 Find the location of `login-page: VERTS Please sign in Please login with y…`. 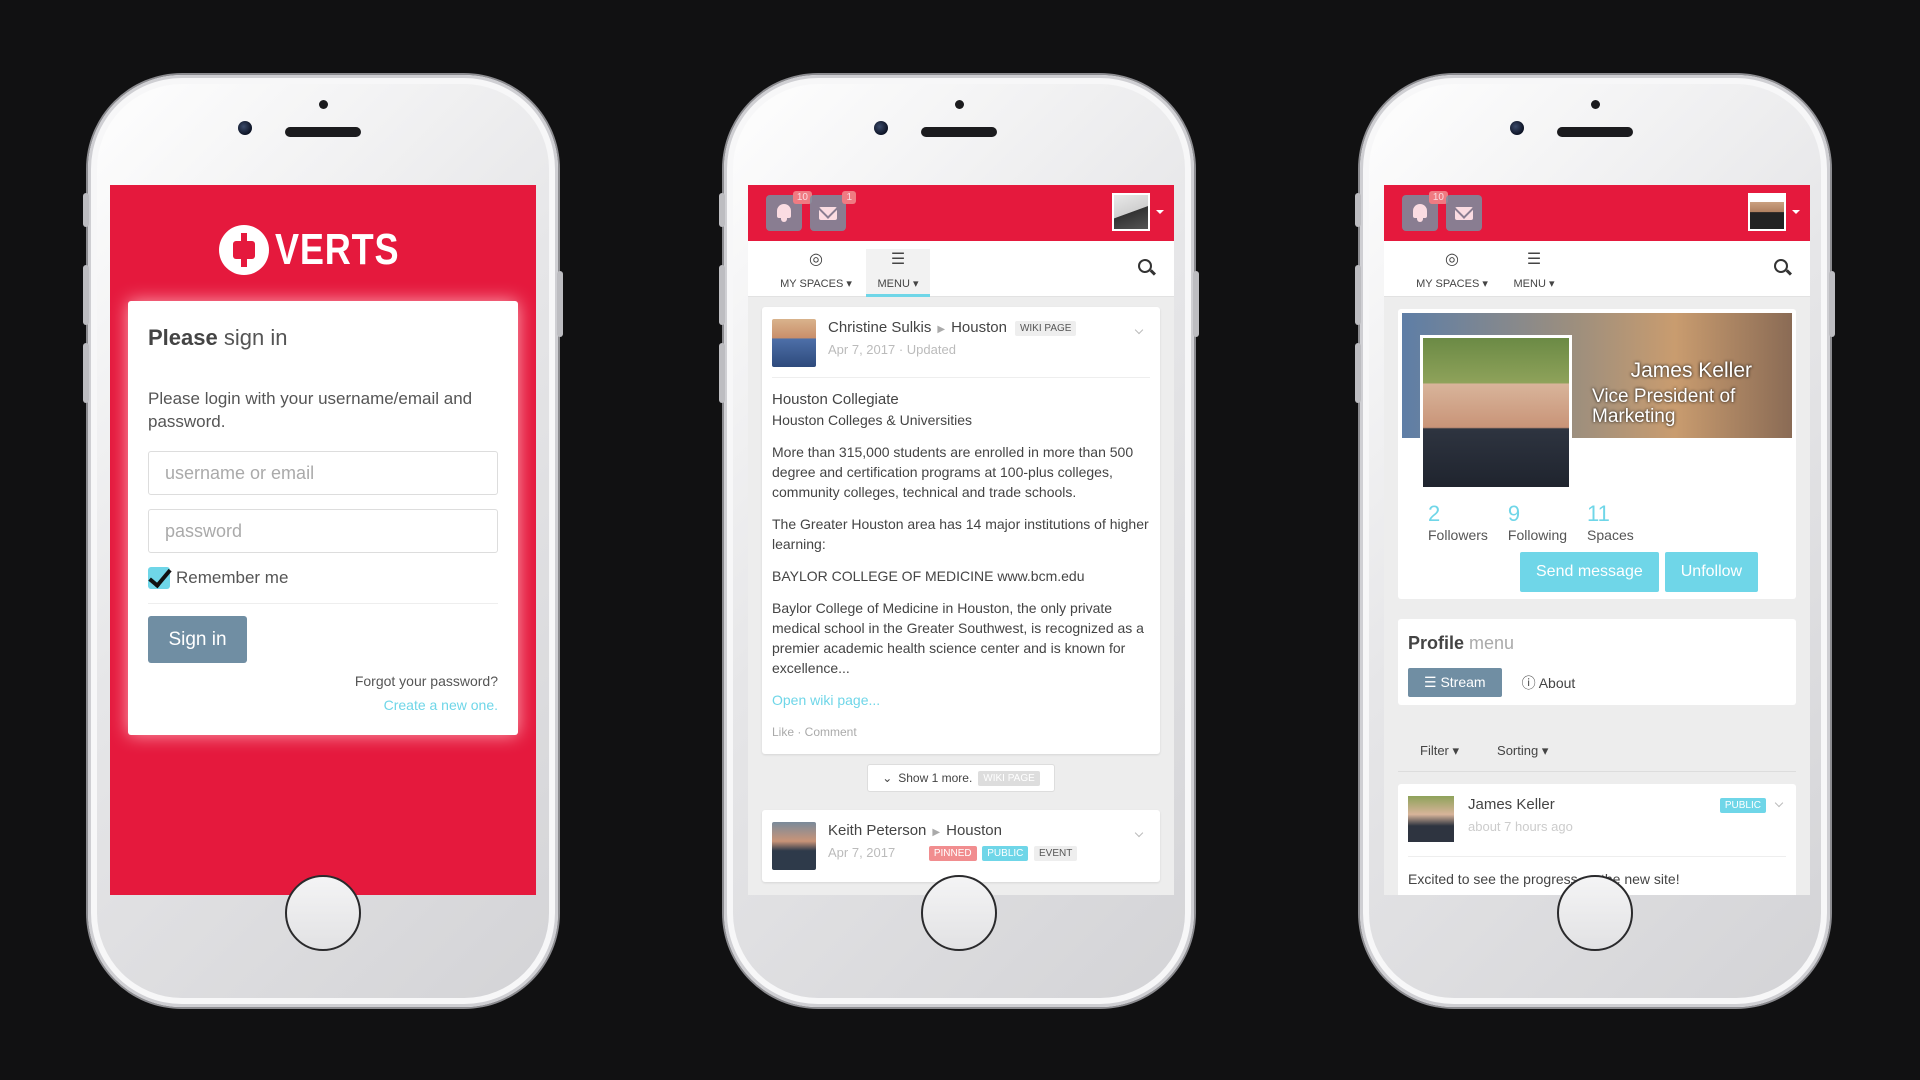

login-page: VERTS Please sign in Please login with y… is located at coordinates (323, 540).